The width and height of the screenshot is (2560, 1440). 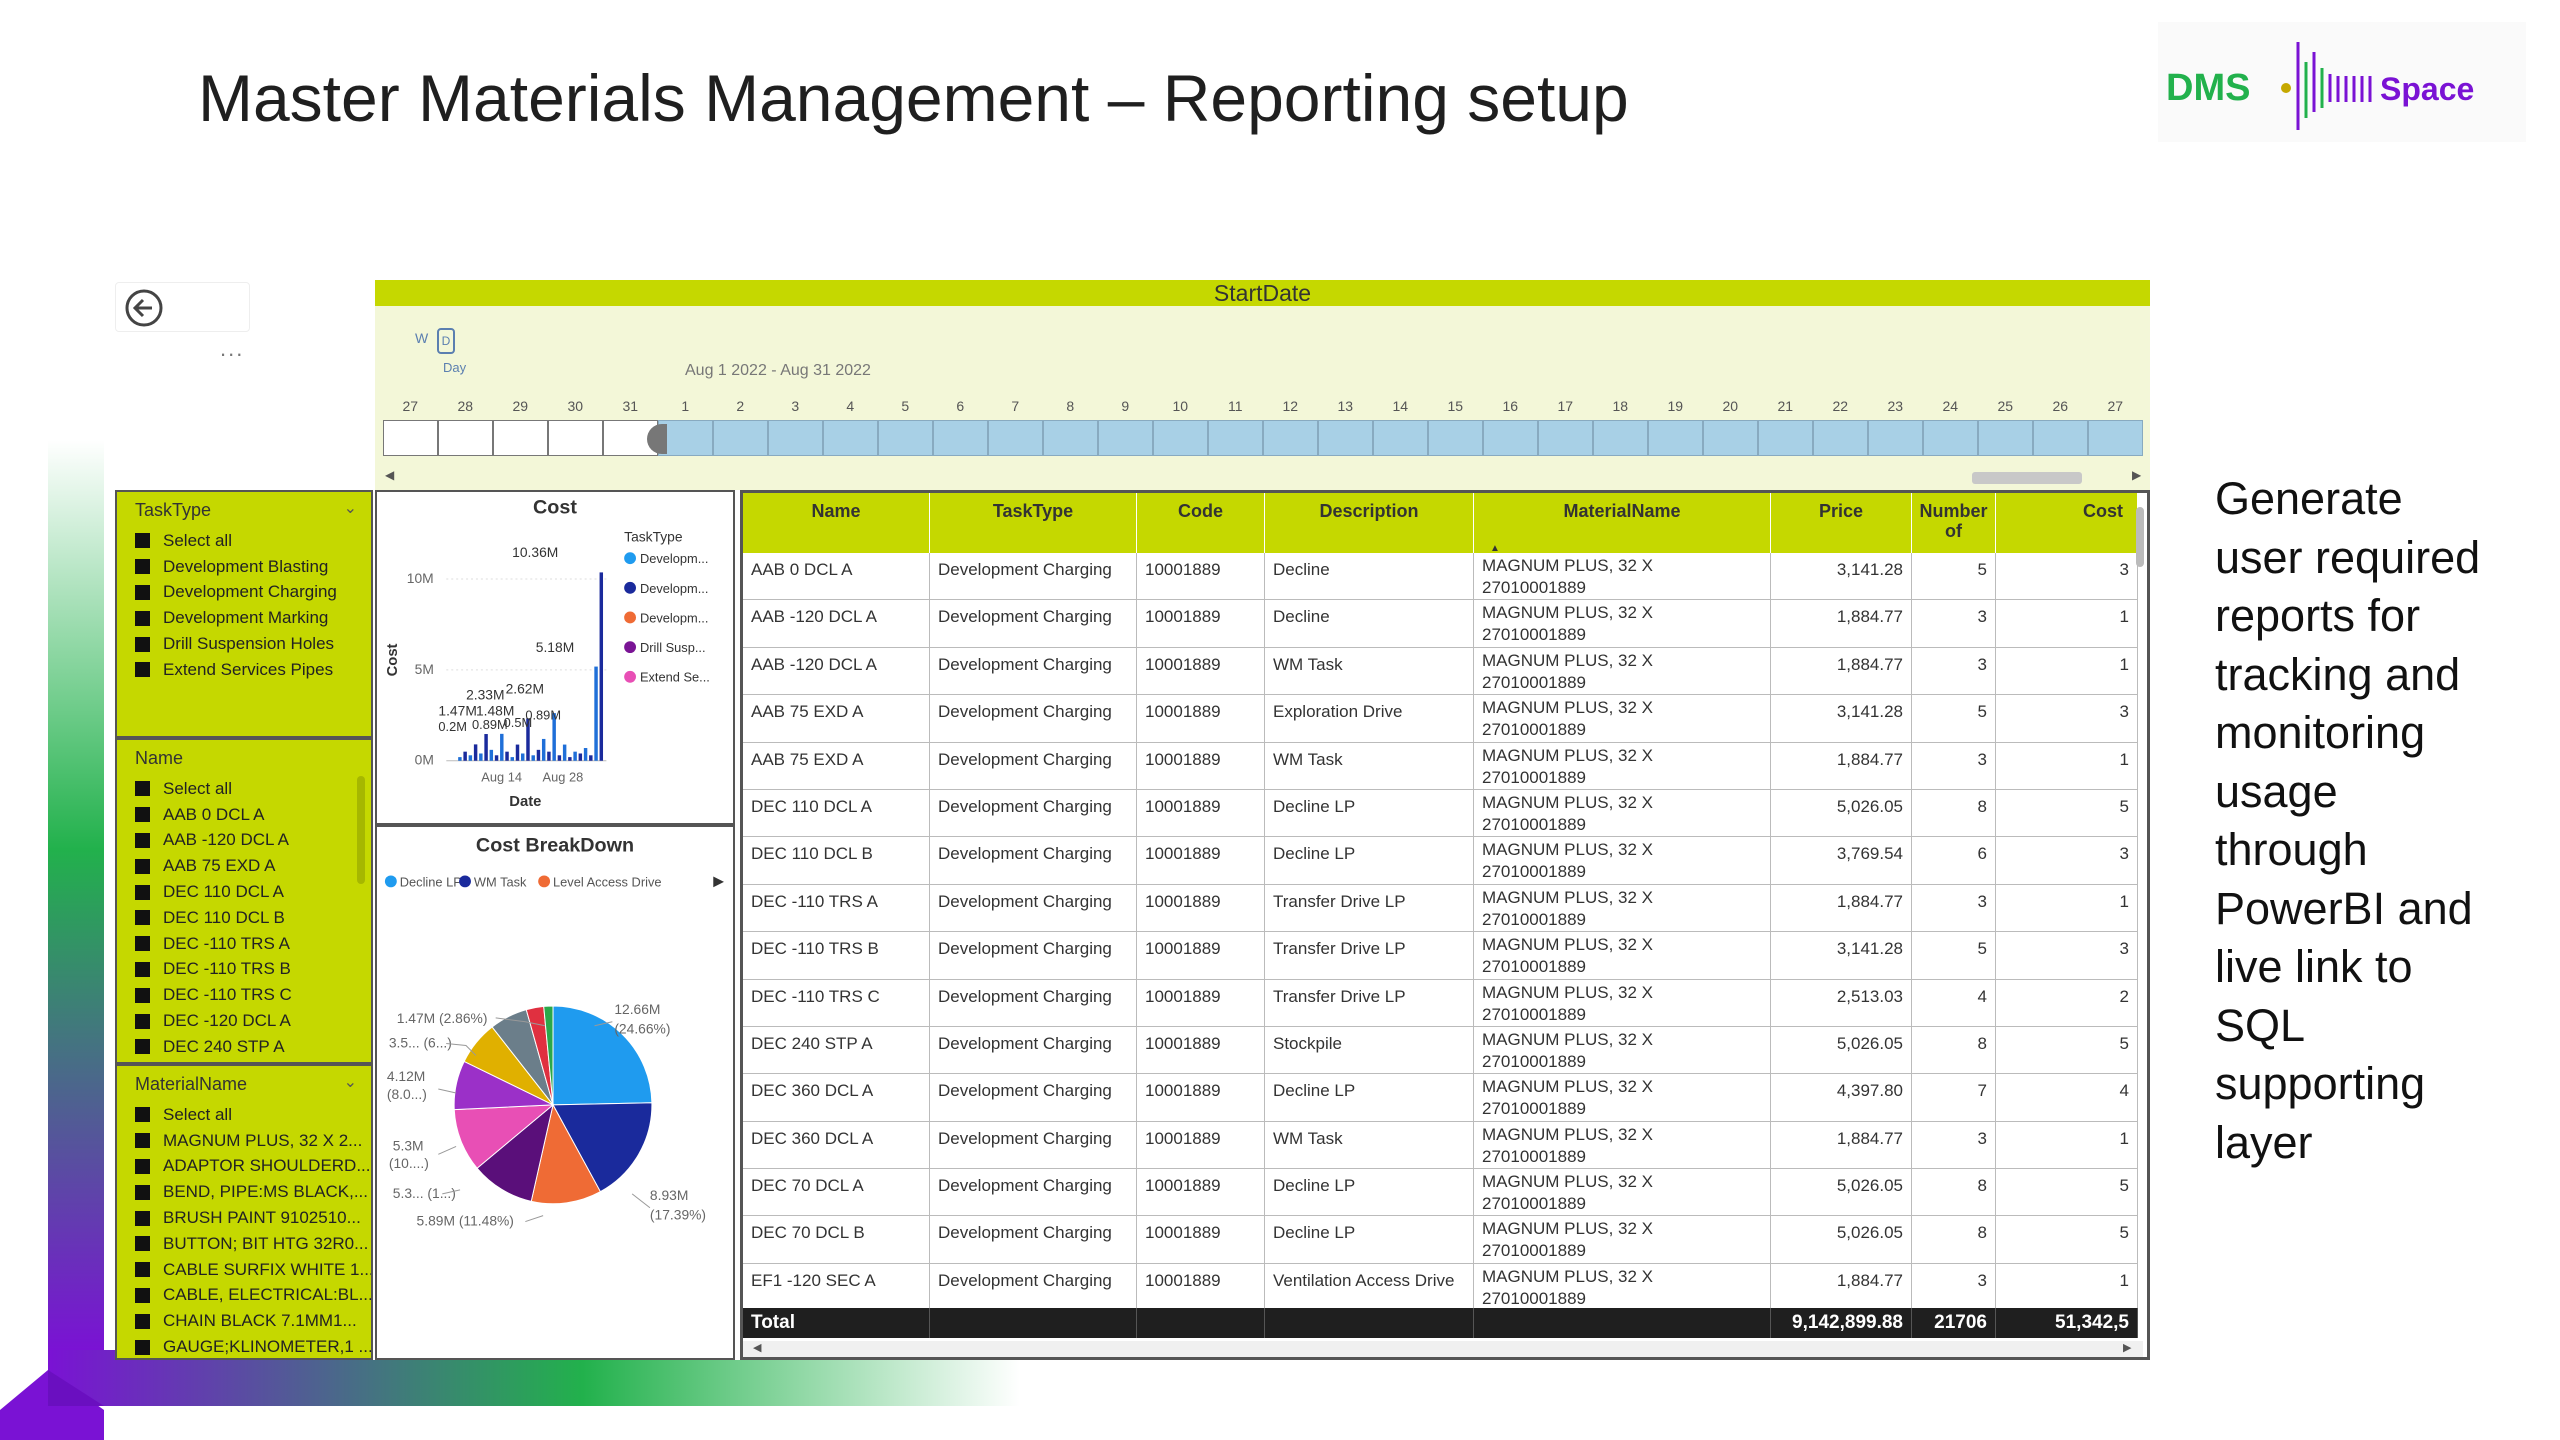 I want to click on slicer-item: DEC -120 DCL A, so click(x=213, y=1021).